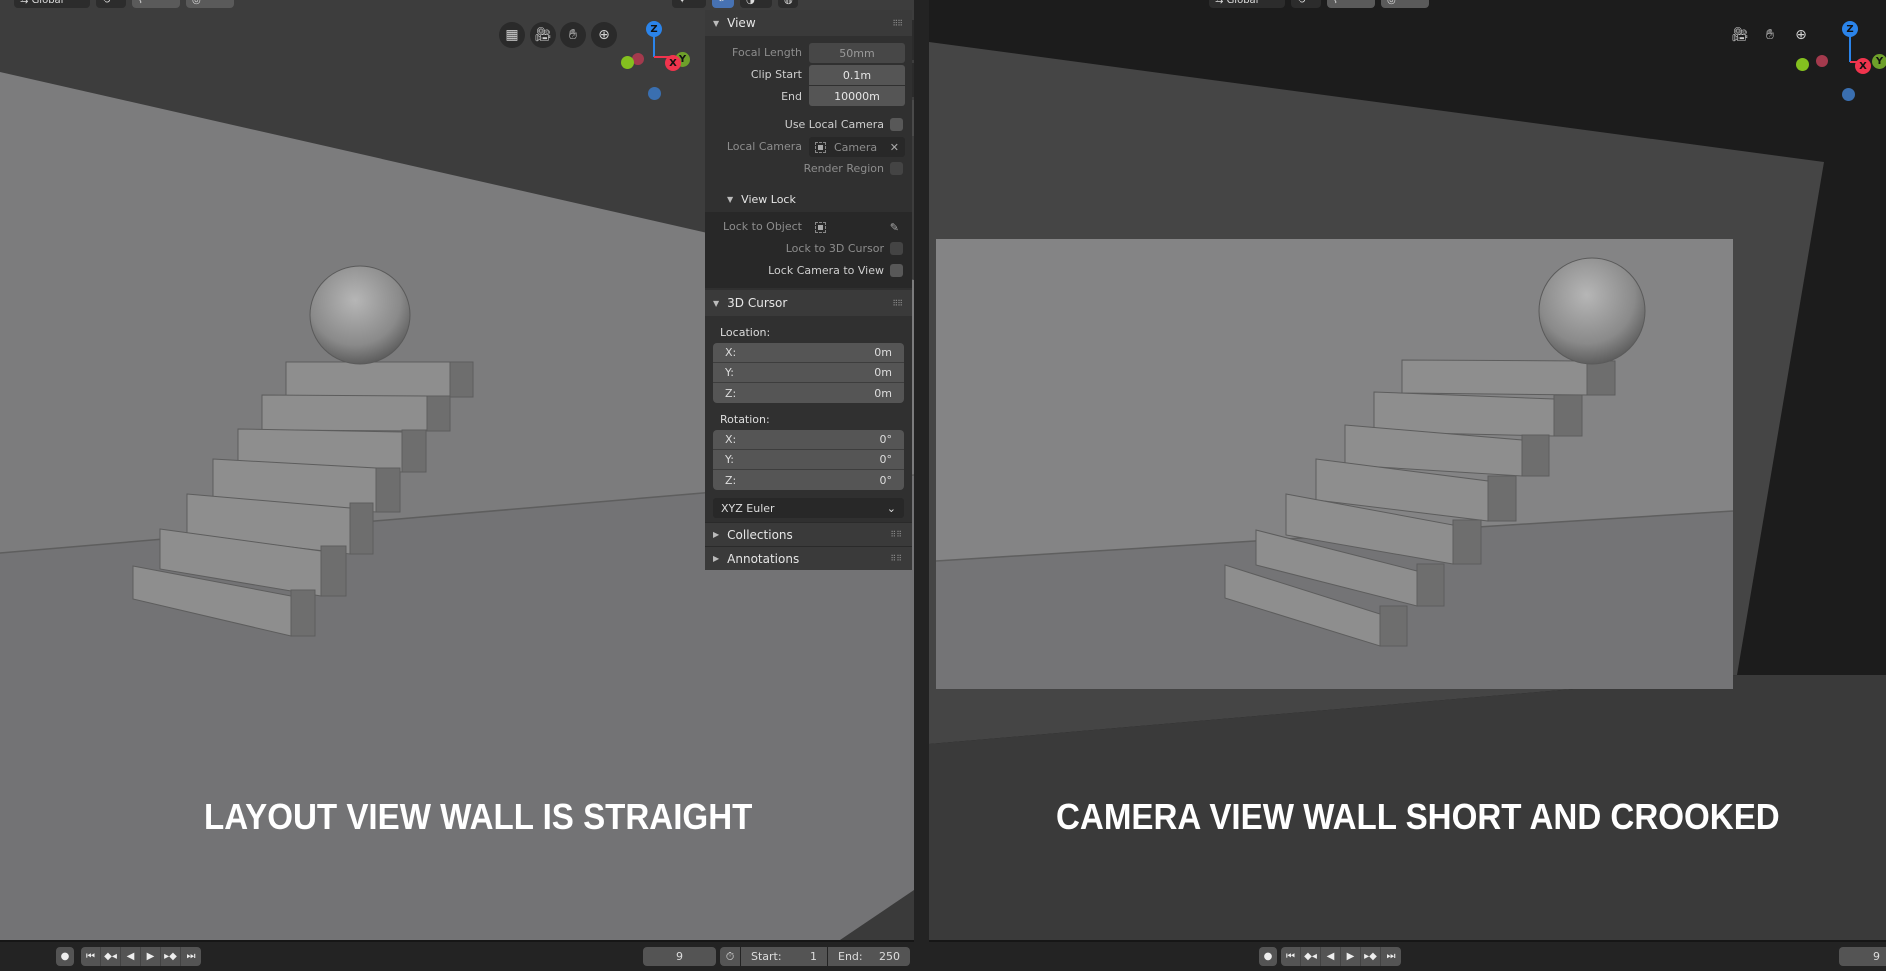  What do you see at coordinates (767, 52) in the screenshot?
I see `focal-length-label: Focal Length` at bounding box center [767, 52].